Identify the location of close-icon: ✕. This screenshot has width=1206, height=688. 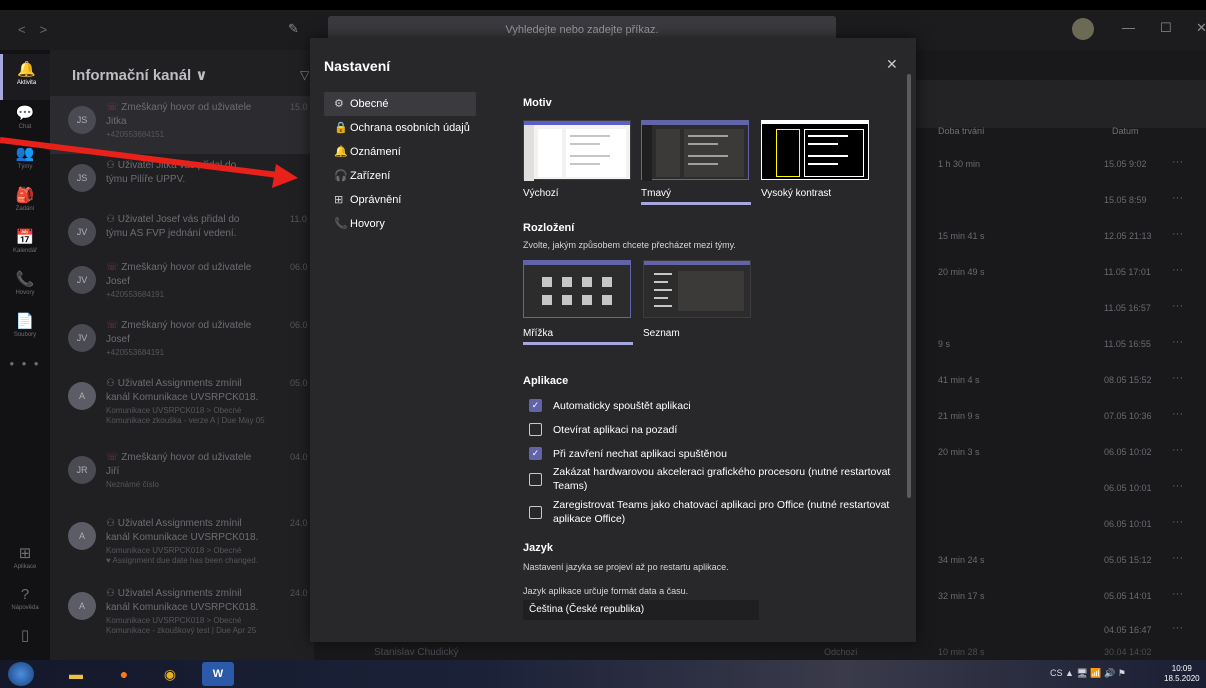
(892, 64).